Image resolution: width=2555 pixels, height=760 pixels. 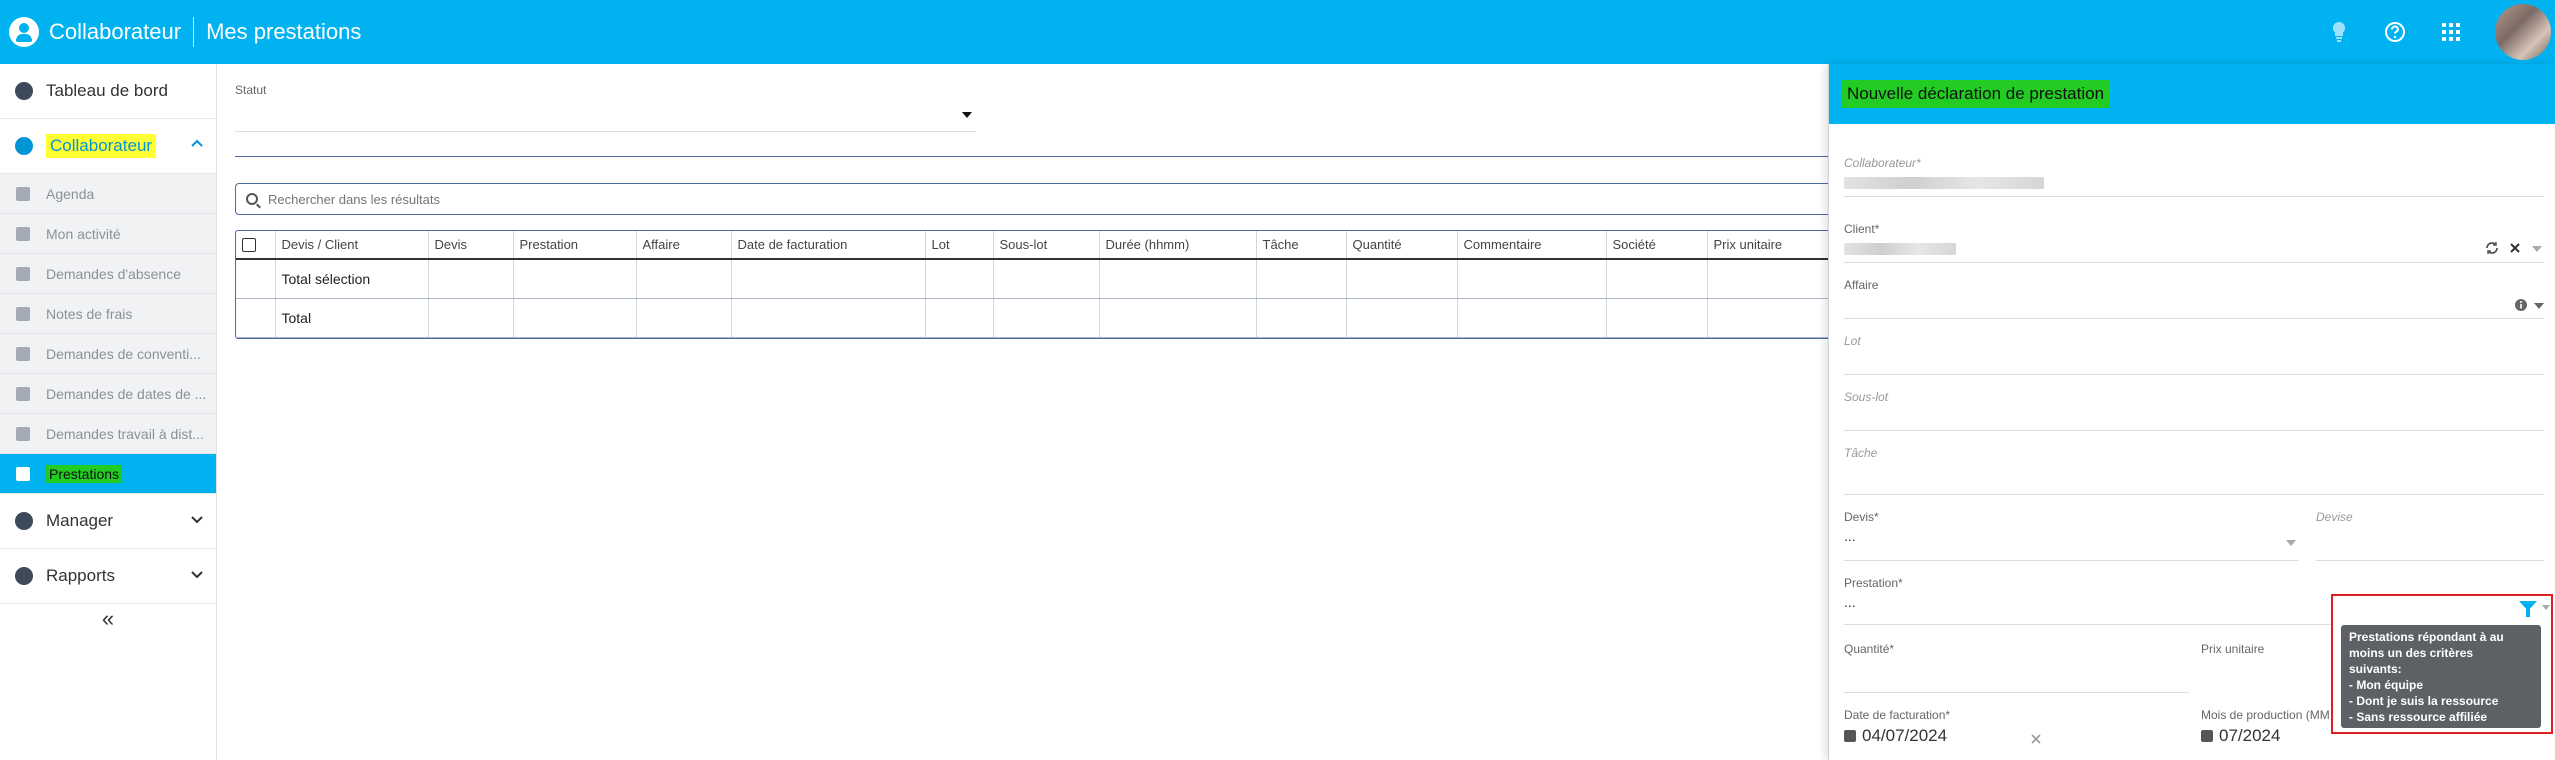 What do you see at coordinates (2492, 248) in the screenshot?
I see `refresh-icon` at bounding box center [2492, 248].